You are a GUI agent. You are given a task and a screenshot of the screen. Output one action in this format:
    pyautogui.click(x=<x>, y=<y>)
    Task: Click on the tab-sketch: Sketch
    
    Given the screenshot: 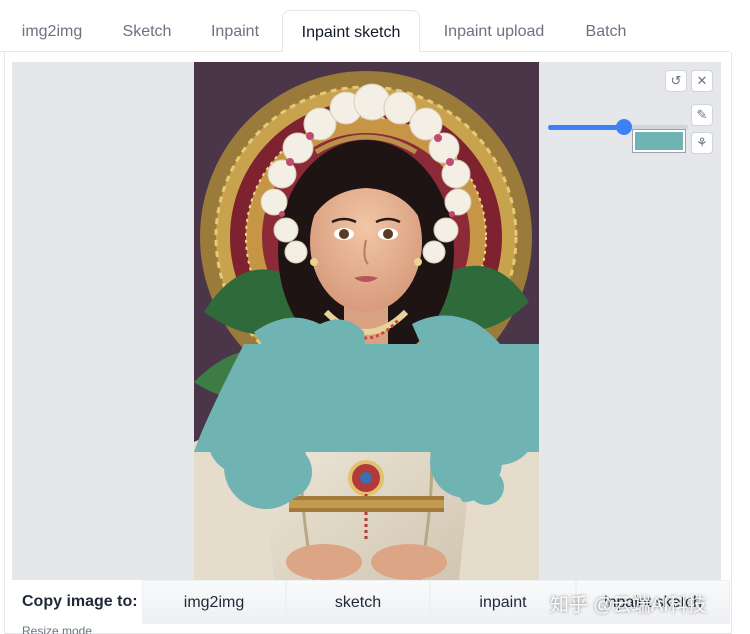 What is the action you would take?
    pyautogui.click(x=147, y=31)
    